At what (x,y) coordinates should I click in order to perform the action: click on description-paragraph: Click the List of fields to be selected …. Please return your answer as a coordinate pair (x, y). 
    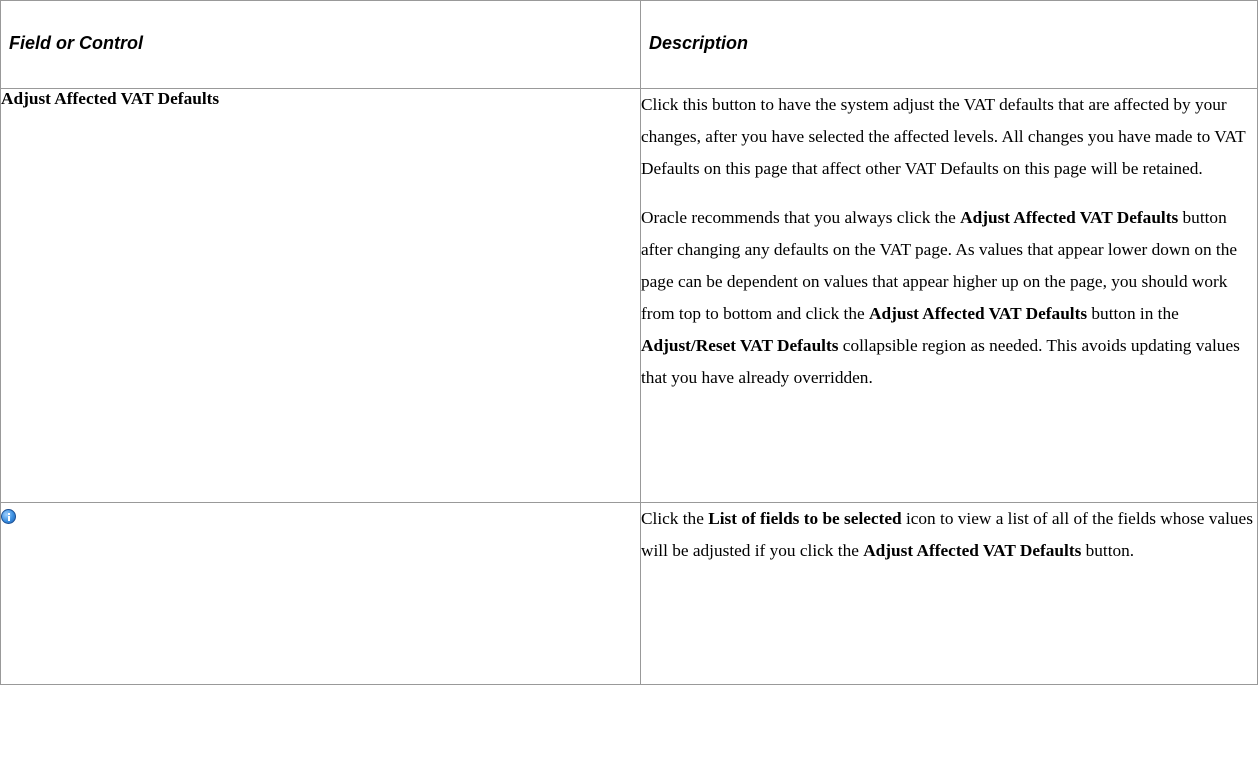
    Looking at the image, I should click on (947, 534).